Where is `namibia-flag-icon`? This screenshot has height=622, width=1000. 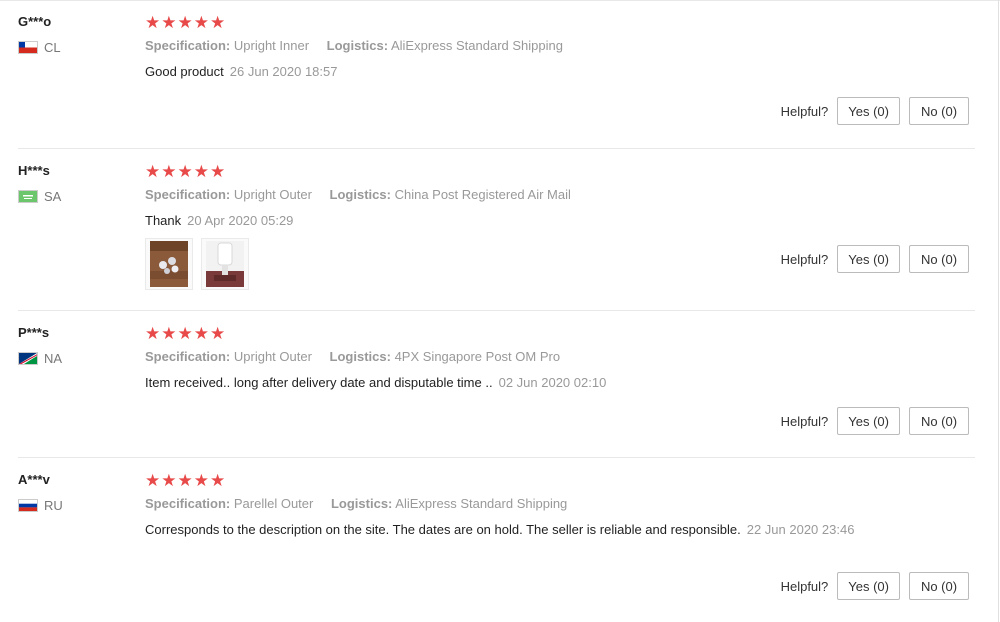 namibia-flag-icon is located at coordinates (28, 358).